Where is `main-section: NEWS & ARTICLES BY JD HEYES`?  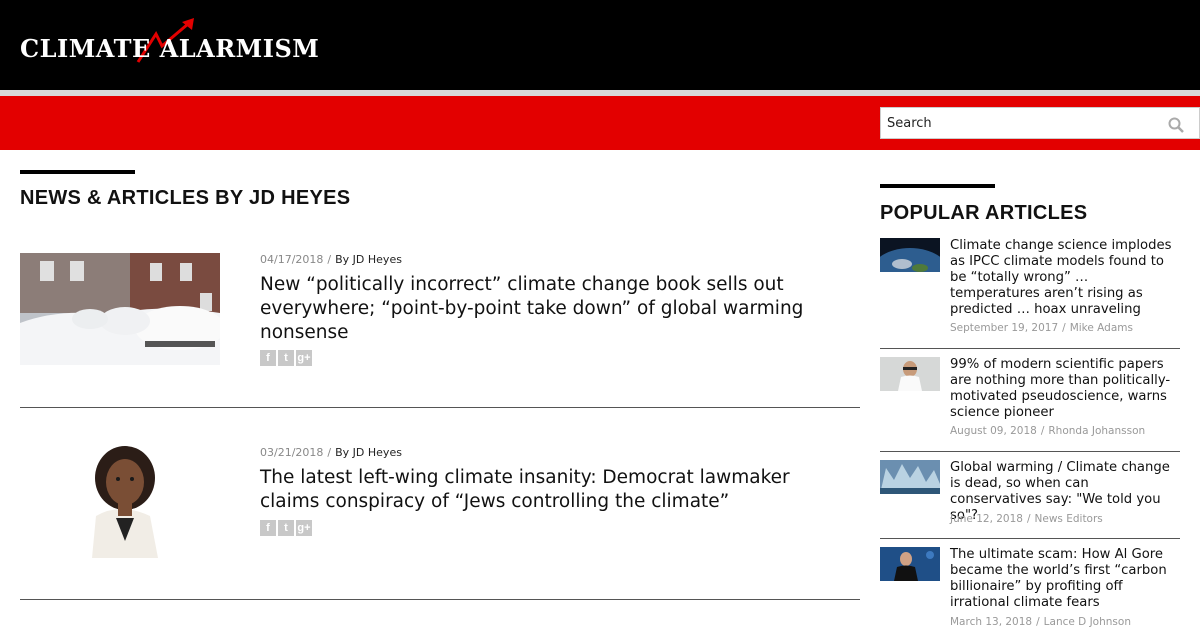 main-section: NEWS & ARTICLES BY JD HEYES is located at coordinates (440, 190).